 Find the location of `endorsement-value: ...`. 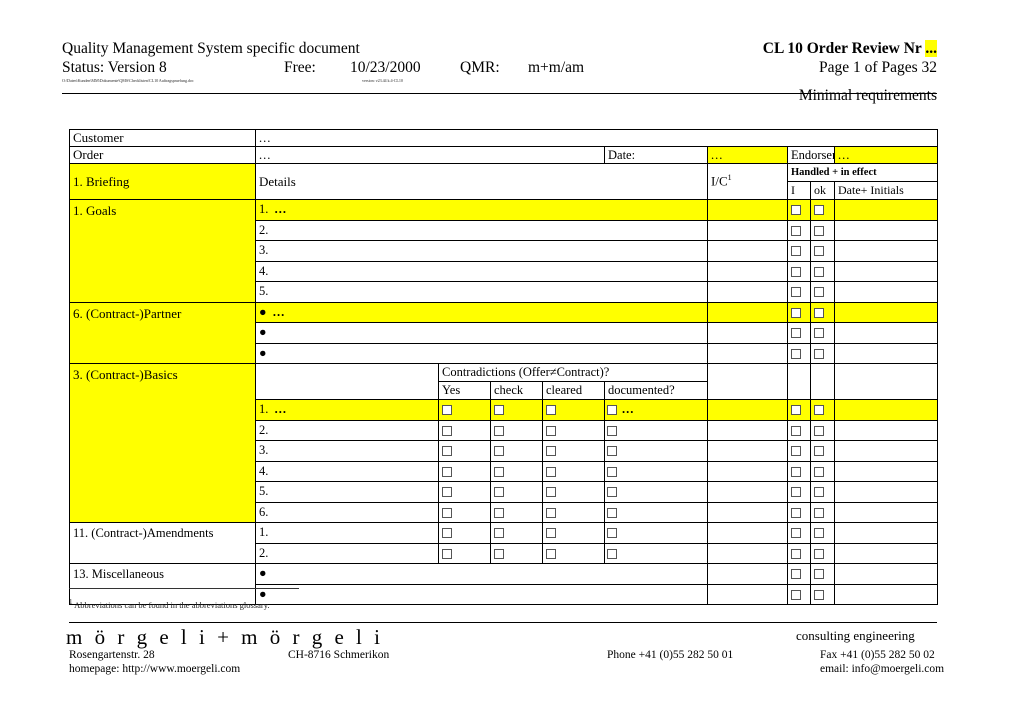

endorsement-value: ... is located at coordinates (886, 155).